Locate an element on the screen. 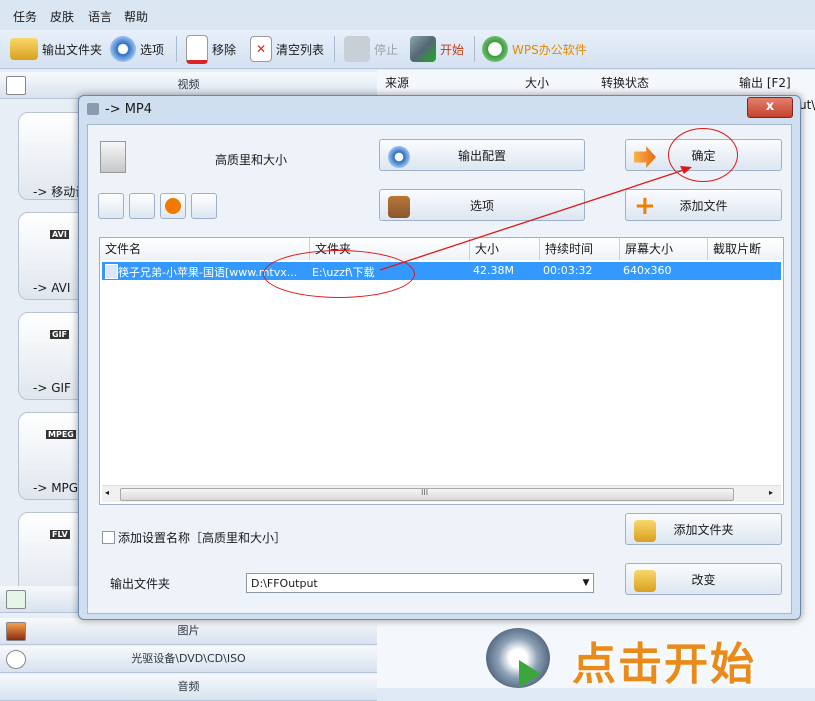 The image size is (815, 701). output-folder-button: 输出文件夹 is located at coordinates (56, 49).